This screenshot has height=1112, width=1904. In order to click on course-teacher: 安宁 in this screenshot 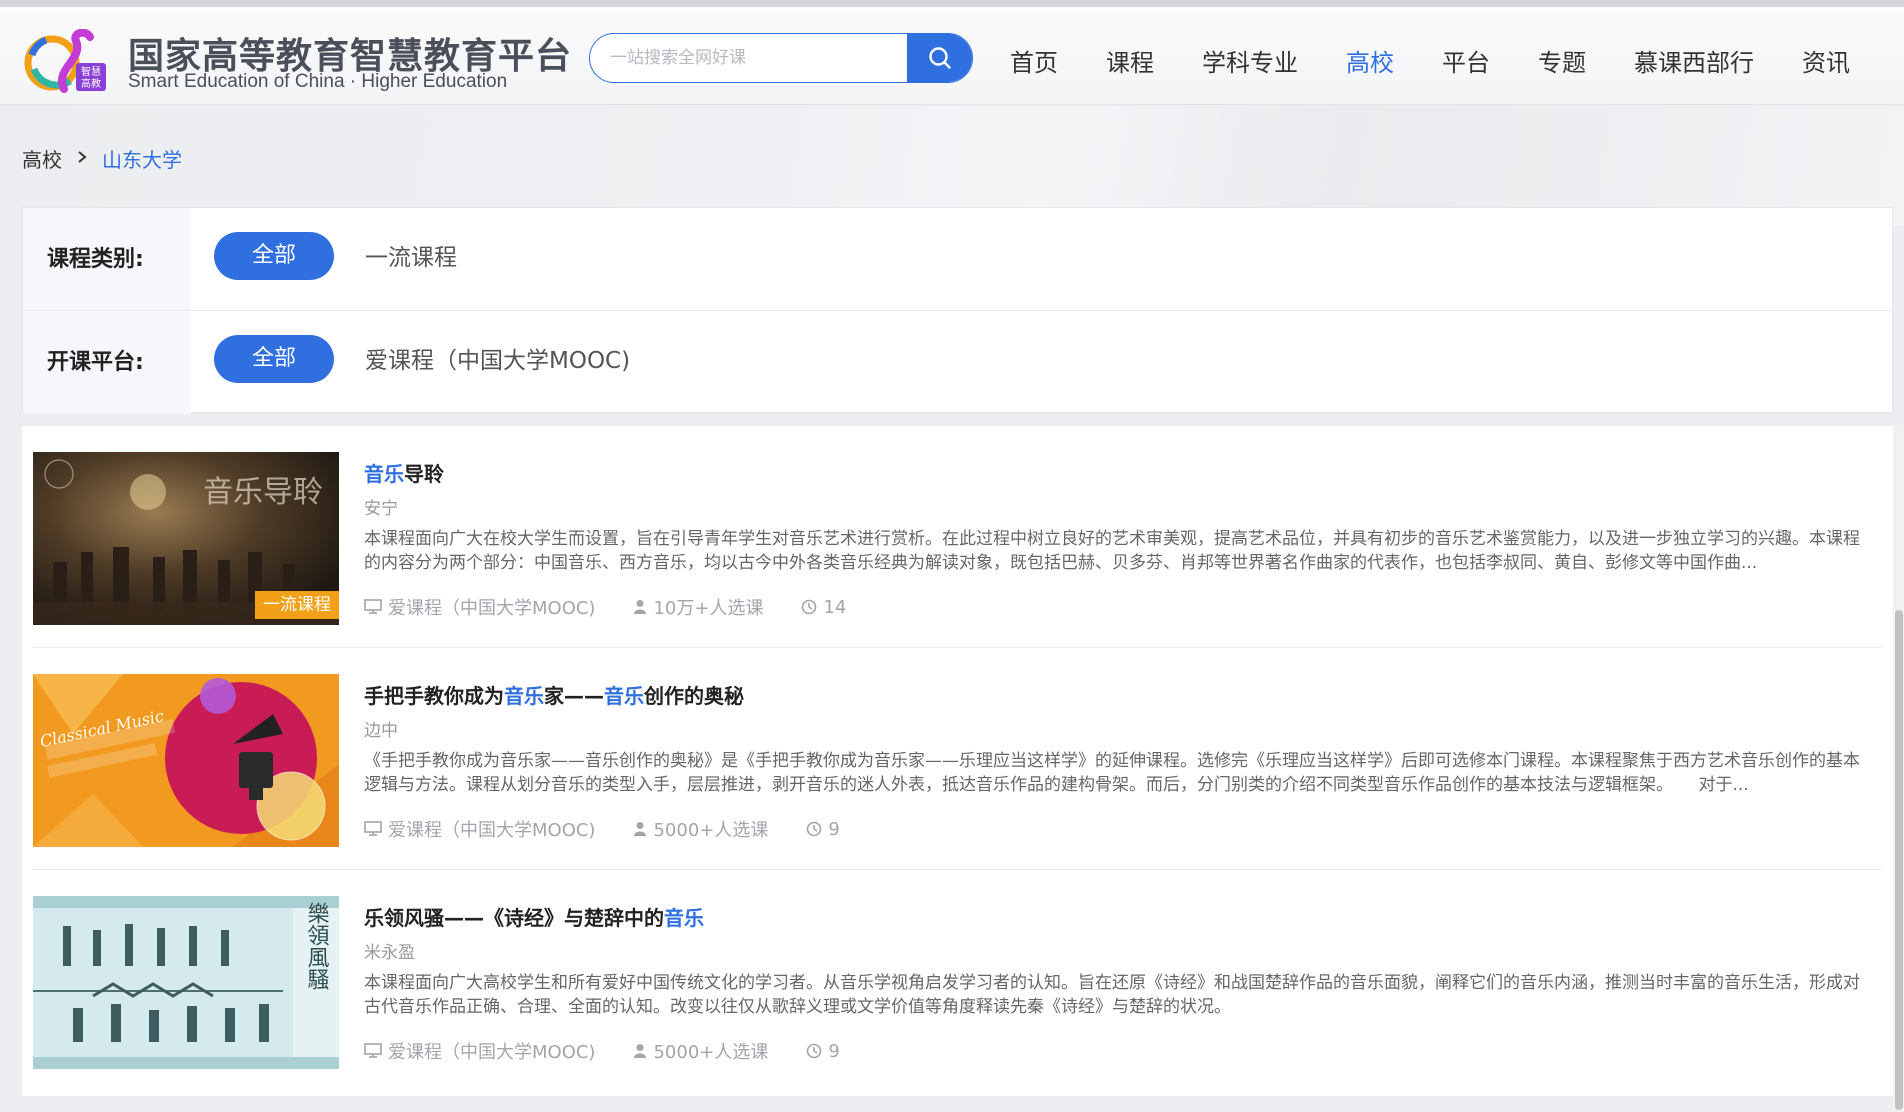, I will do `click(381, 509)`.